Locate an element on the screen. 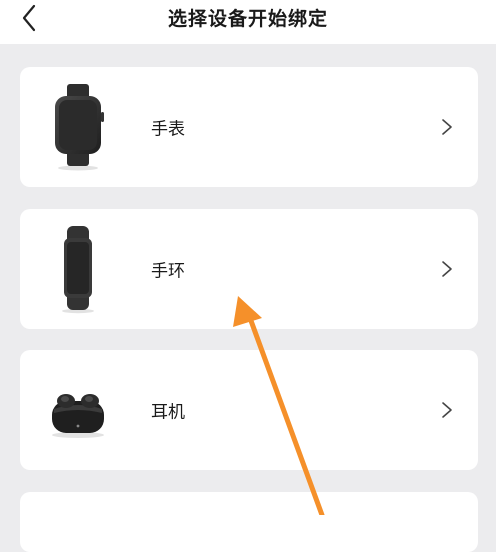  top-bar: 选择设备开始绑定 is located at coordinates (248, 22).